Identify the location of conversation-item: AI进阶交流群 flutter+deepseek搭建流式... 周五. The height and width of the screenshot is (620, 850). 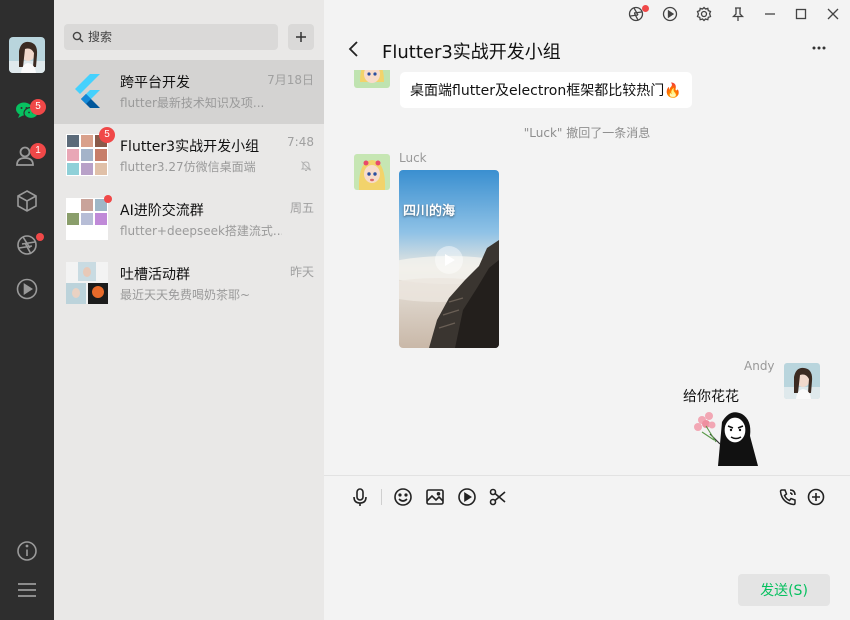
(189, 220).